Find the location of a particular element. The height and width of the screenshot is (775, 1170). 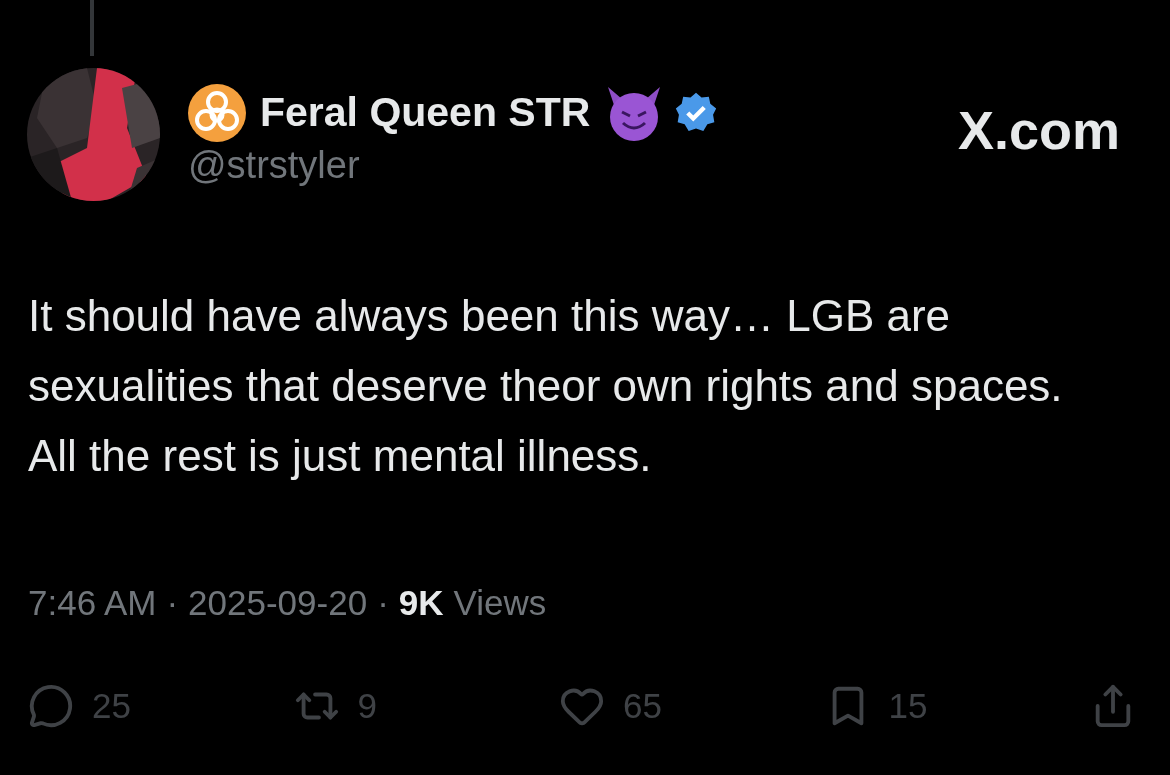

action-count: 65 is located at coordinates (642, 705).